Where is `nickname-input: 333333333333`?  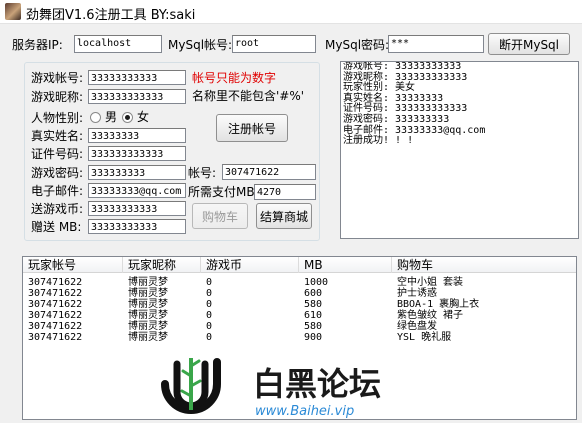
nickname-input: 333333333333 is located at coordinates (137, 96).